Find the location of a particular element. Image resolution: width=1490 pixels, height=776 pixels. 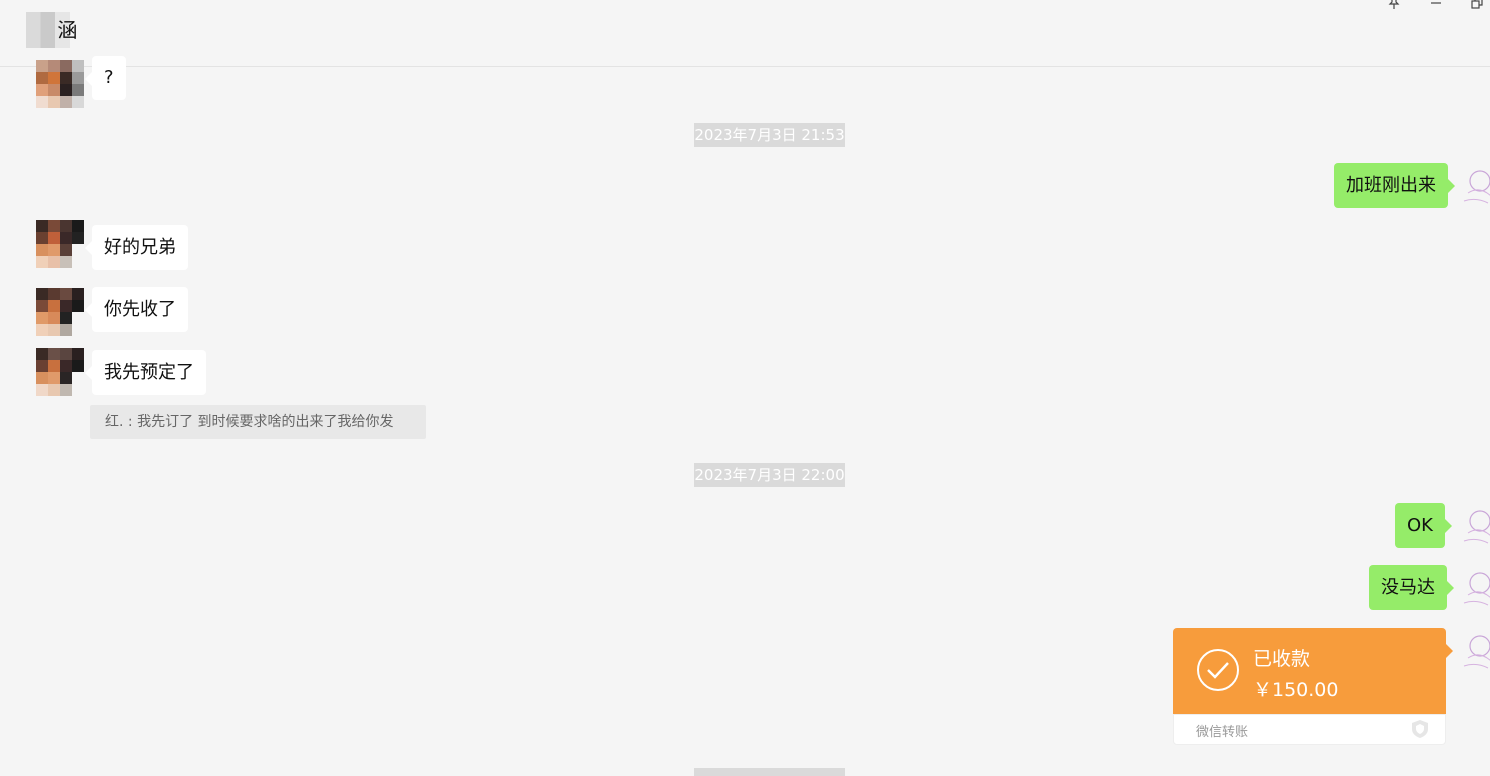

incoming-message: 你先收了 is located at coordinates (136, 309).